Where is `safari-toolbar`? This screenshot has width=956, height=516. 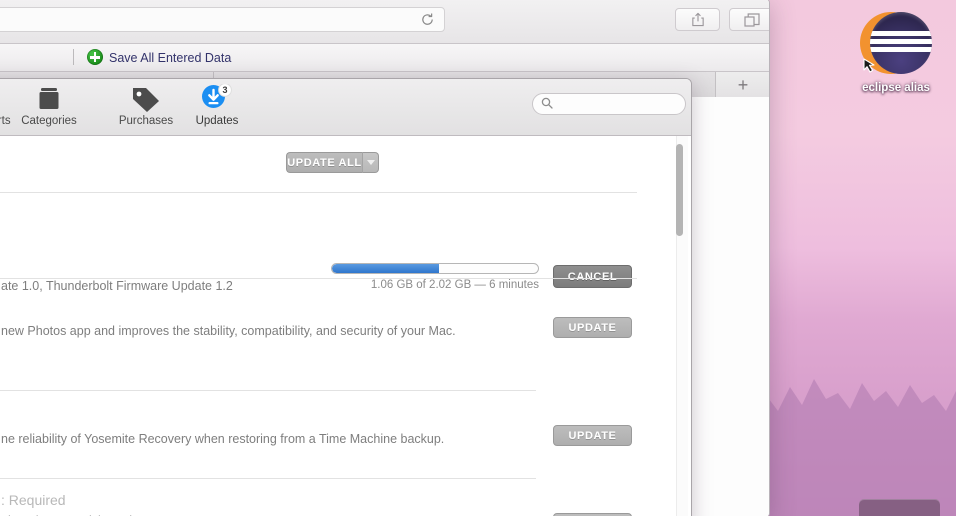
safari-toolbar is located at coordinates (384, 22).